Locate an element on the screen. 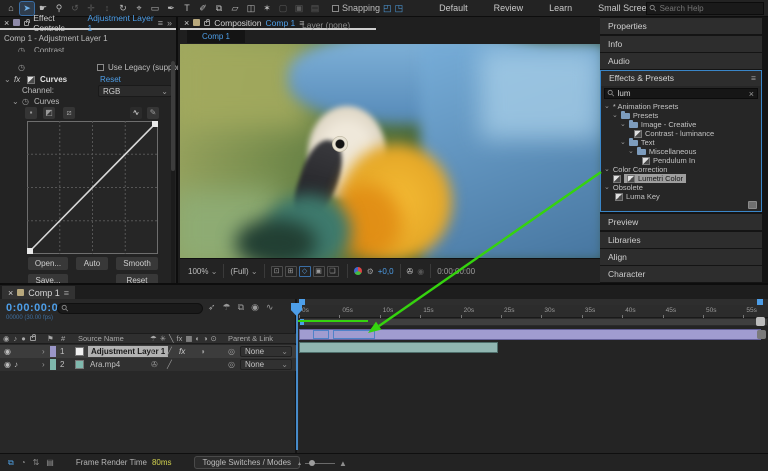  smooth-button: Smooth is located at coordinates (137, 263).